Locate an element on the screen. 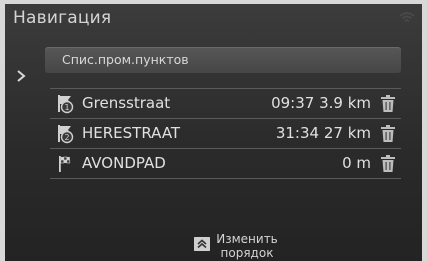 The image size is (427, 261). waypoint-name: AVONDPAD is located at coordinates (124, 163).